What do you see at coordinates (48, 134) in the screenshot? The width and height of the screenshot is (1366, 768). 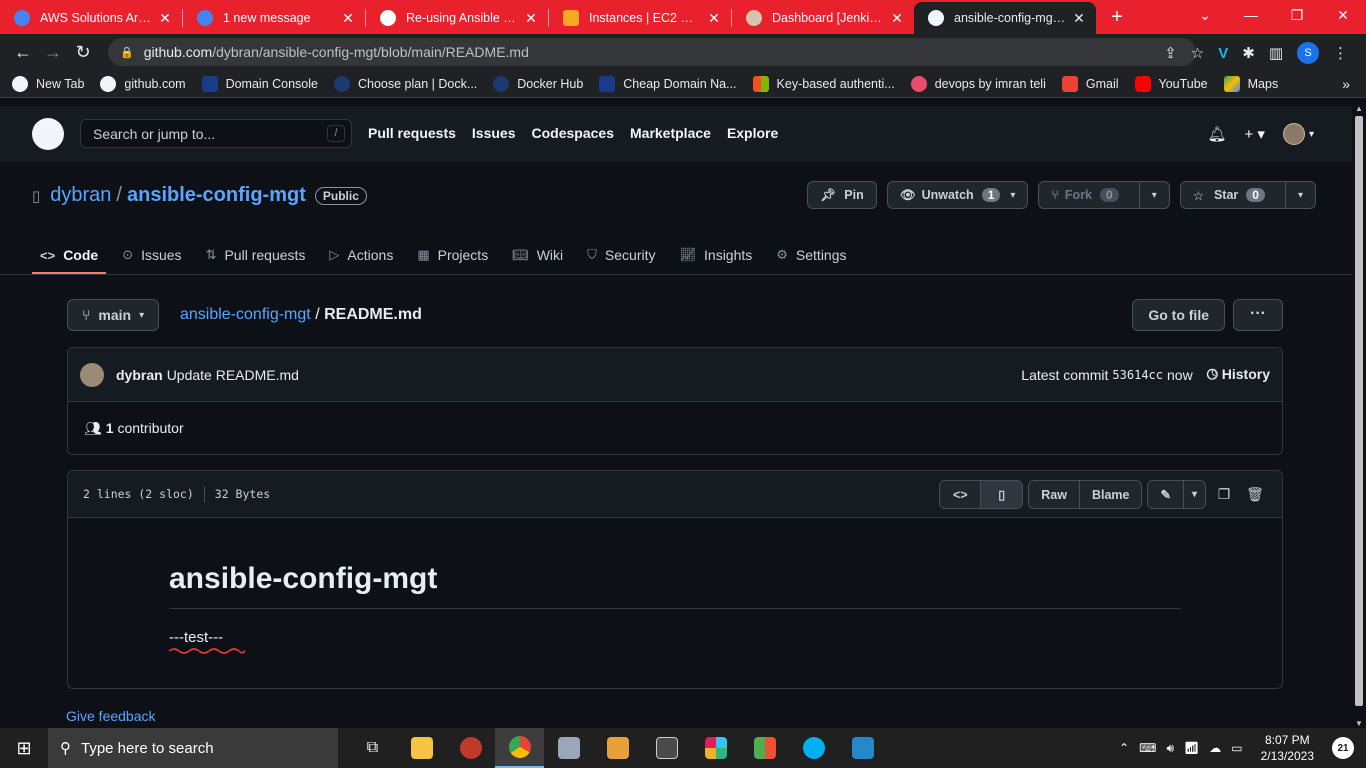 I see `github-logo-icon` at bounding box center [48, 134].